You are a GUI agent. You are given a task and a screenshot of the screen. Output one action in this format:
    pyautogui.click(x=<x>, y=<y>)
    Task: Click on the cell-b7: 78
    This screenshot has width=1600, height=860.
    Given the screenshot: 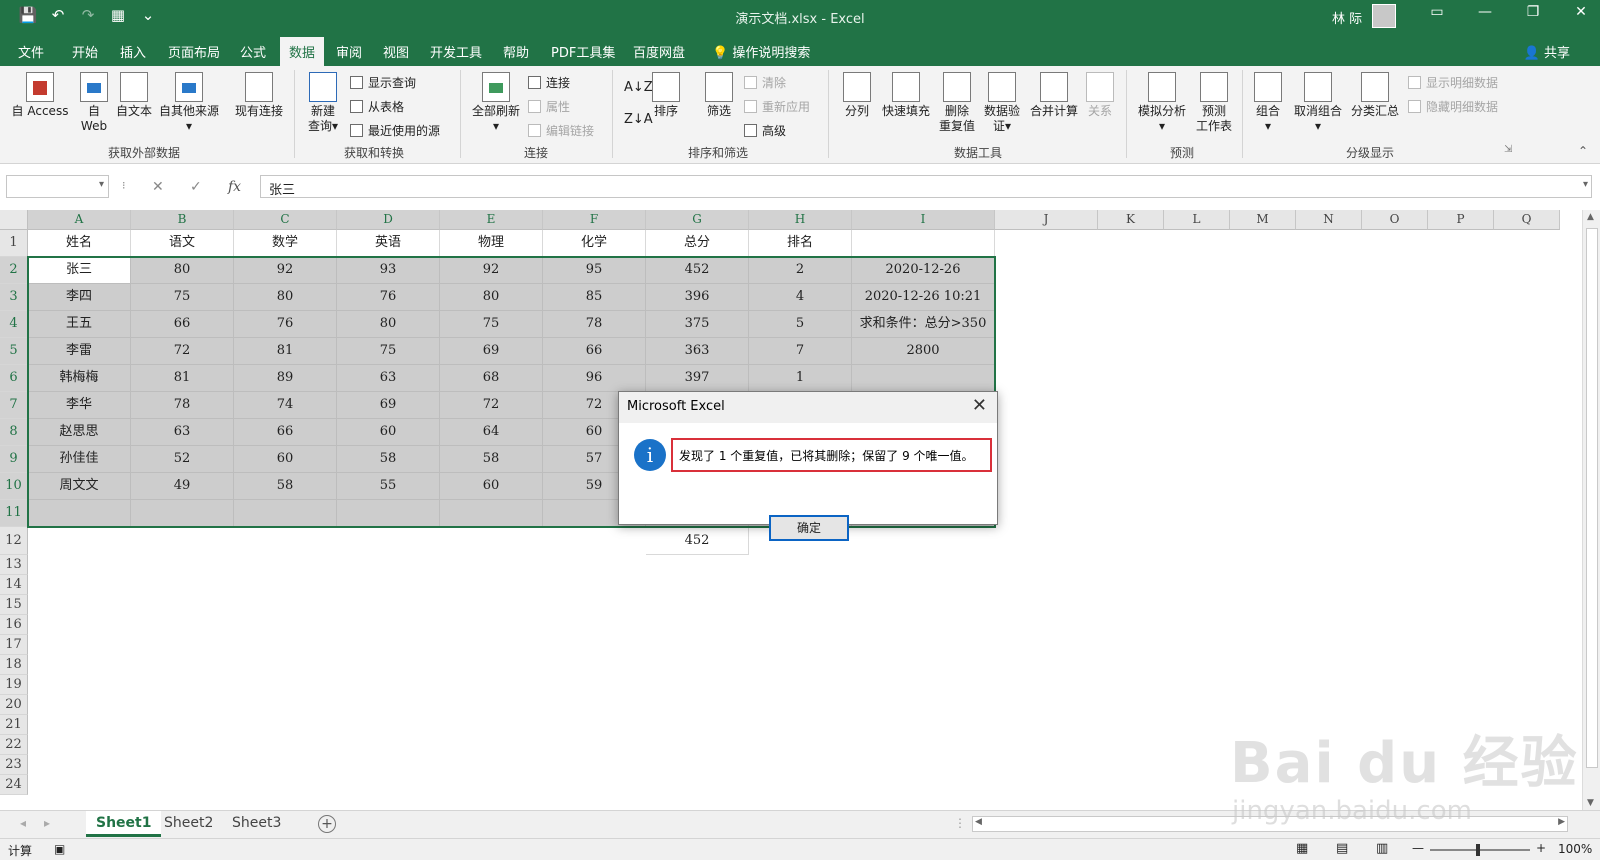 What is the action you would take?
    pyautogui.click(x=182, y=405)
    